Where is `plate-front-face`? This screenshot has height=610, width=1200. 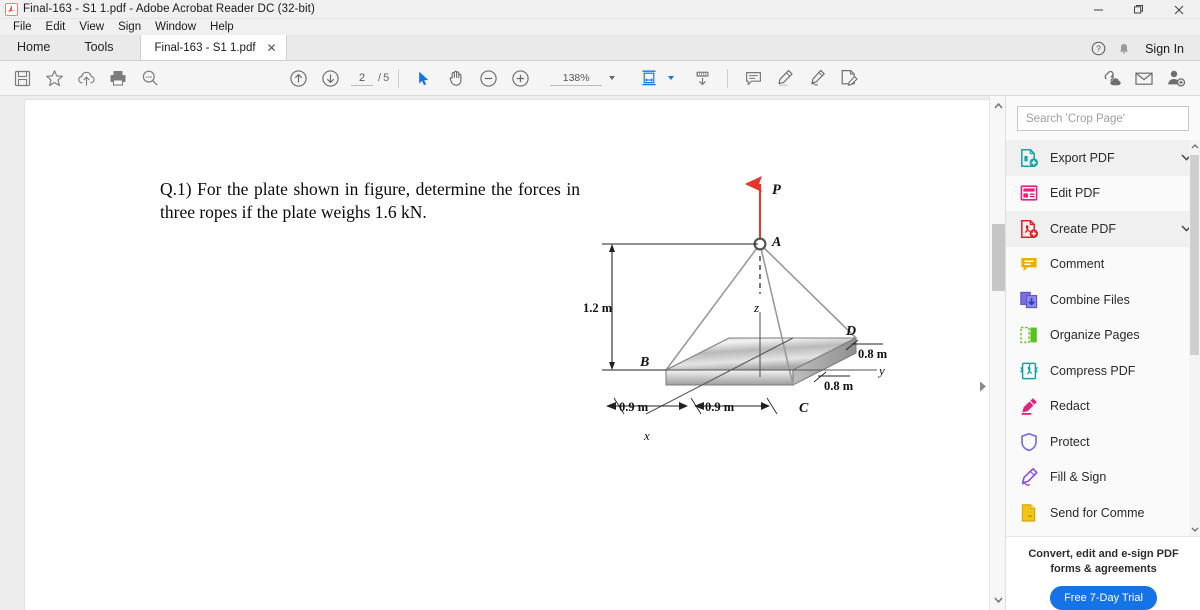 plate-front-face is located at coordinates (729, 377).